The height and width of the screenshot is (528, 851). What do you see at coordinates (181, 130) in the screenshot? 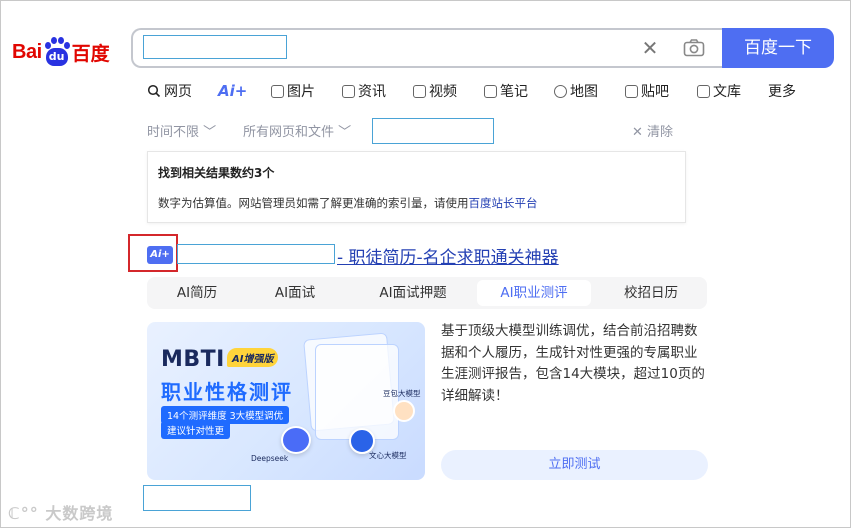
I see `time-filter: 时间不限 ﹀` at bounding box center [181, 130].